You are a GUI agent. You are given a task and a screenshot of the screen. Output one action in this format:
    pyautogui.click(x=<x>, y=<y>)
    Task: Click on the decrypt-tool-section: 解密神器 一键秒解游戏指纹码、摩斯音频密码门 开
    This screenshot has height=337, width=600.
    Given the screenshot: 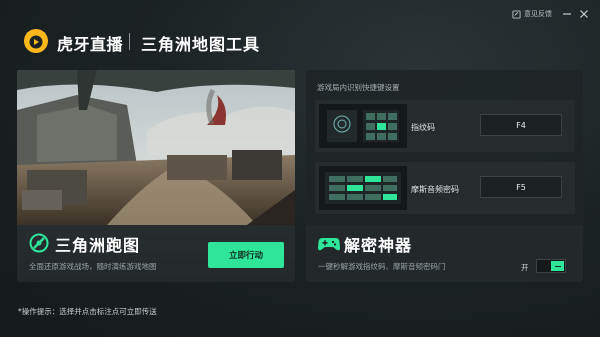 What is the action you would take?
    pyautogui.click(x=444, y=253)
    